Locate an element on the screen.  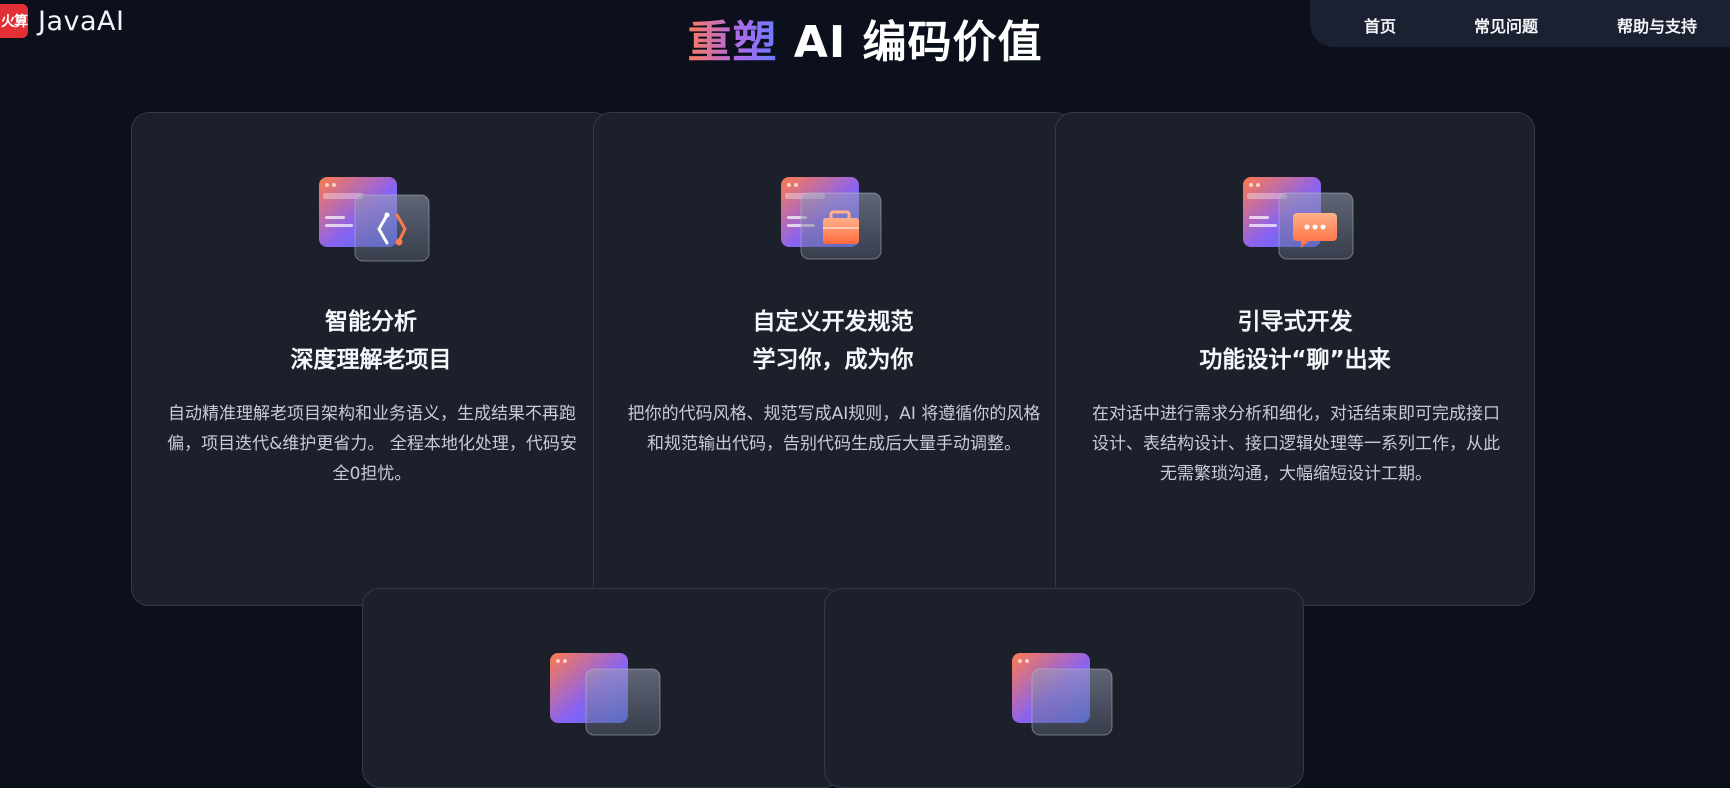
section-title-highlight: 重塑 is located at coordinates (732, 42).